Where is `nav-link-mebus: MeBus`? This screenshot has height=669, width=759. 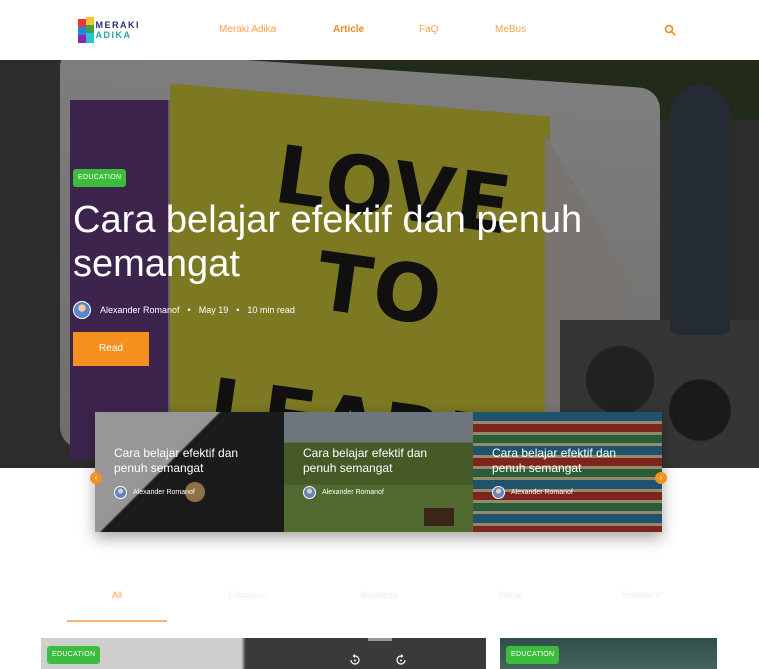 nav-link-mebus: MeBus is located at coordinates (510, 29).